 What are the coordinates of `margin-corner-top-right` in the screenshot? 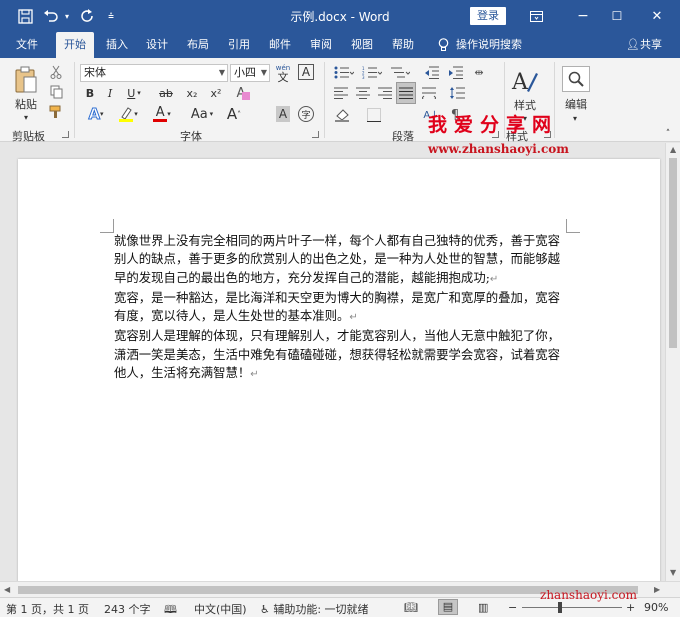 It's located at (573, 226).